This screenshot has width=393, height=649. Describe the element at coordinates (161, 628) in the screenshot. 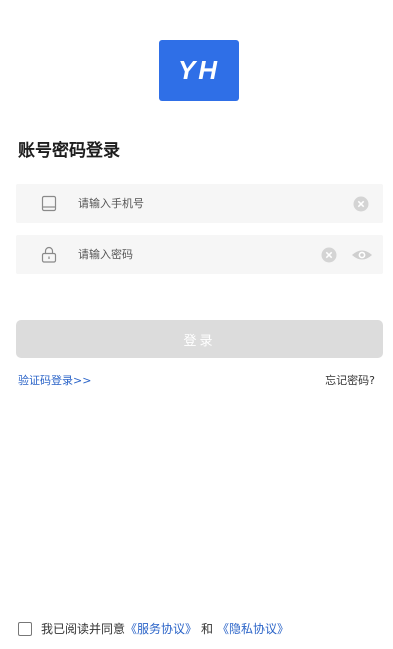

I see `service-agreement-link: 《服务协议》` at that location.